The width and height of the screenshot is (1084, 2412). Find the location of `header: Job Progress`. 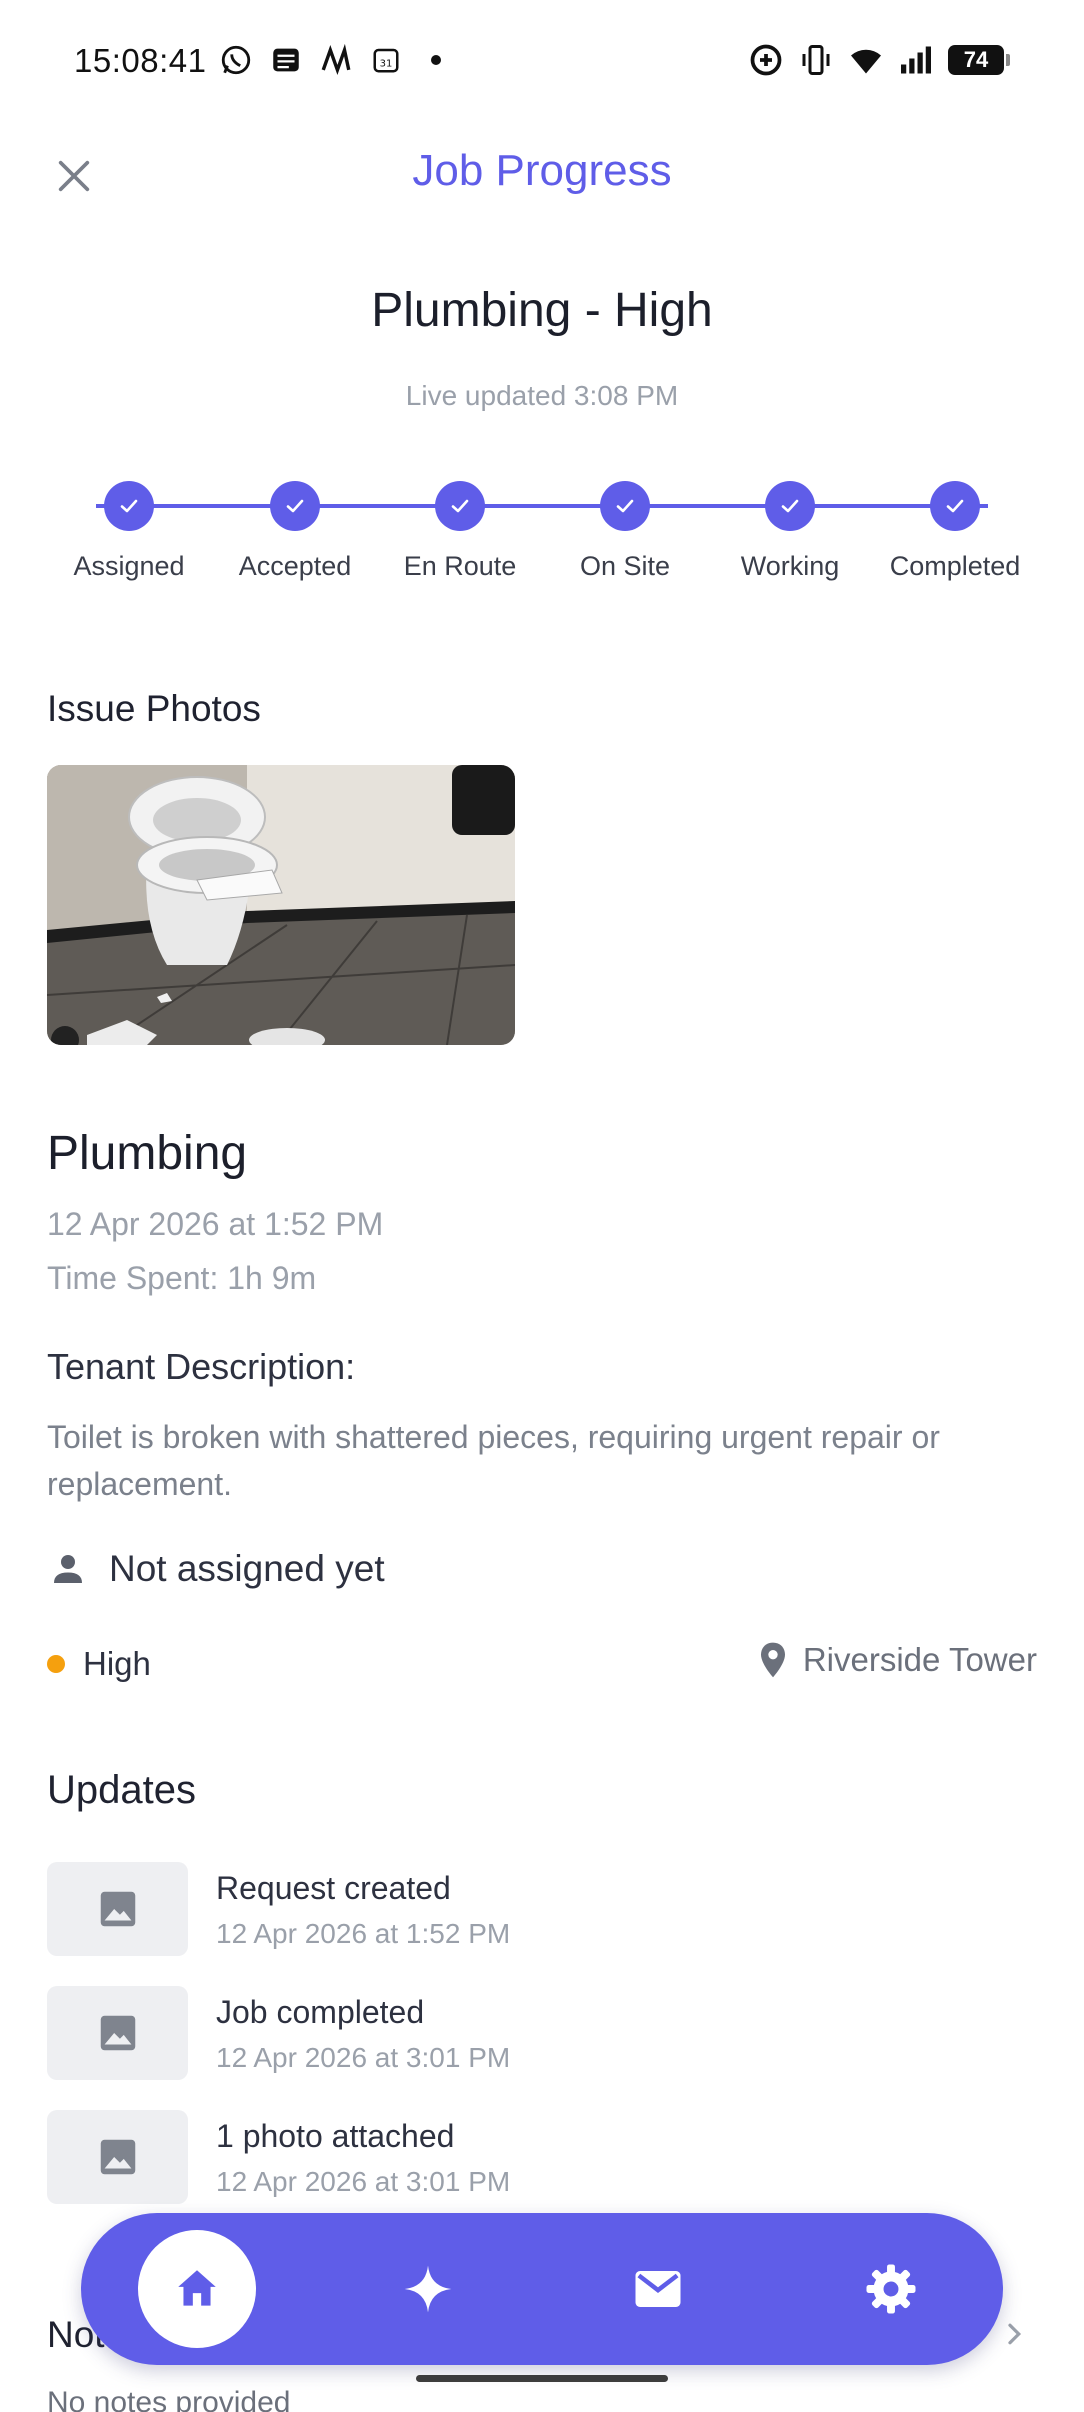

header: Job Progress is located at coordinates (542, 174).